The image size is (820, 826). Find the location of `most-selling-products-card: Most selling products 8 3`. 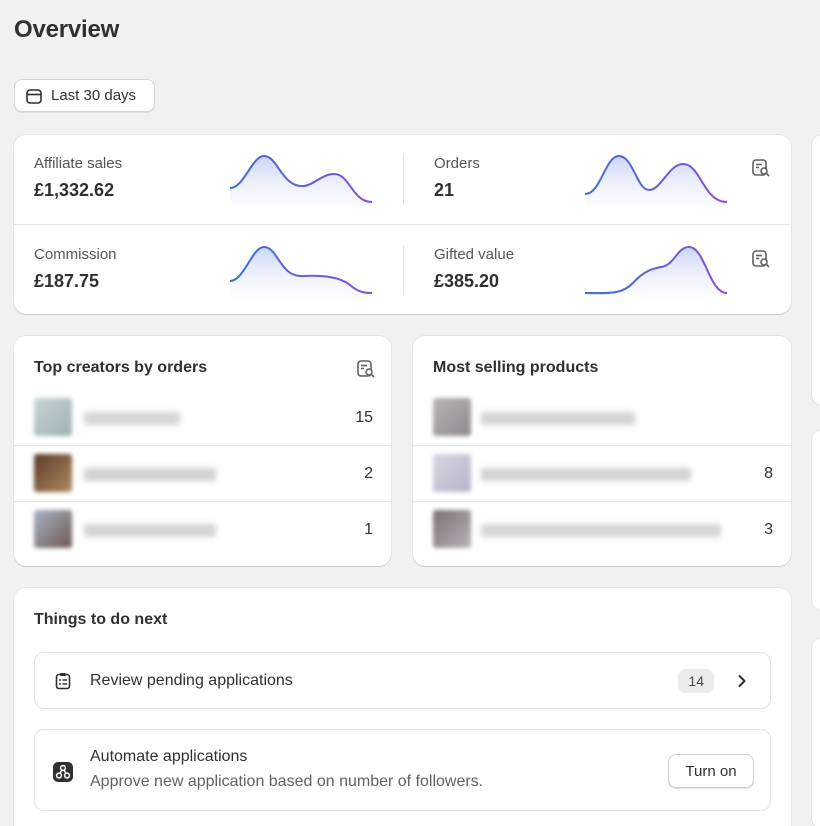

most-selling-products-card: Most selling products 8 3 is located at coordinates (602, 451).